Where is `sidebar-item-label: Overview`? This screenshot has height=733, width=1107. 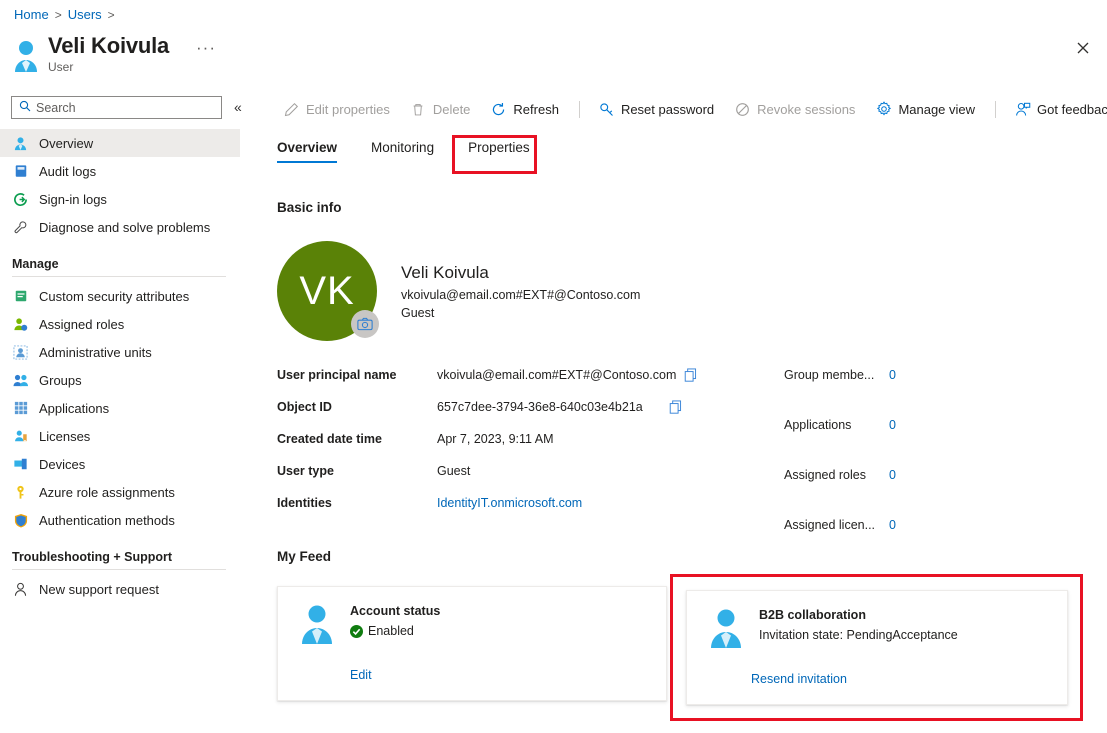
sidebar-item-label: Overview is located at coordinates (66, 143).